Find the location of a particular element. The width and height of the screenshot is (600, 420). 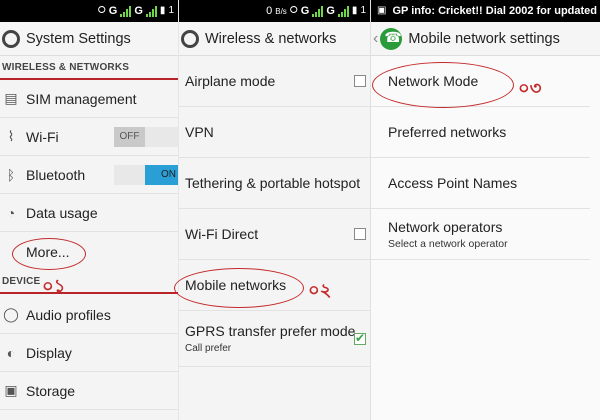

item-label: Mobile networks is located at coordinates (236, 285).